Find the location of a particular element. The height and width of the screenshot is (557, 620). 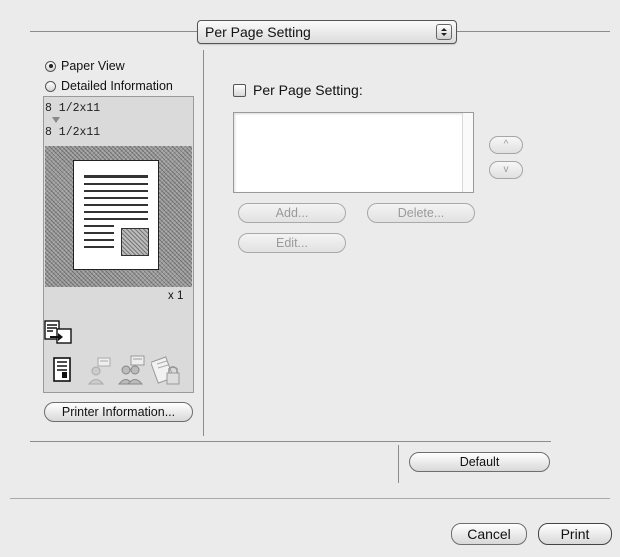

down-arrow-icon is located at coordinates (56, 120).